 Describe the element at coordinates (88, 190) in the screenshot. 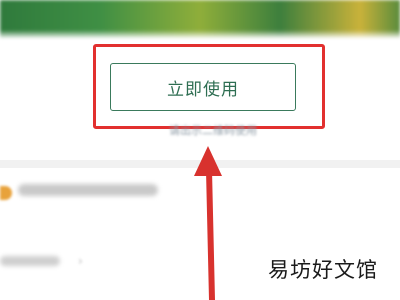

I see `coupon-info-text` at that location.